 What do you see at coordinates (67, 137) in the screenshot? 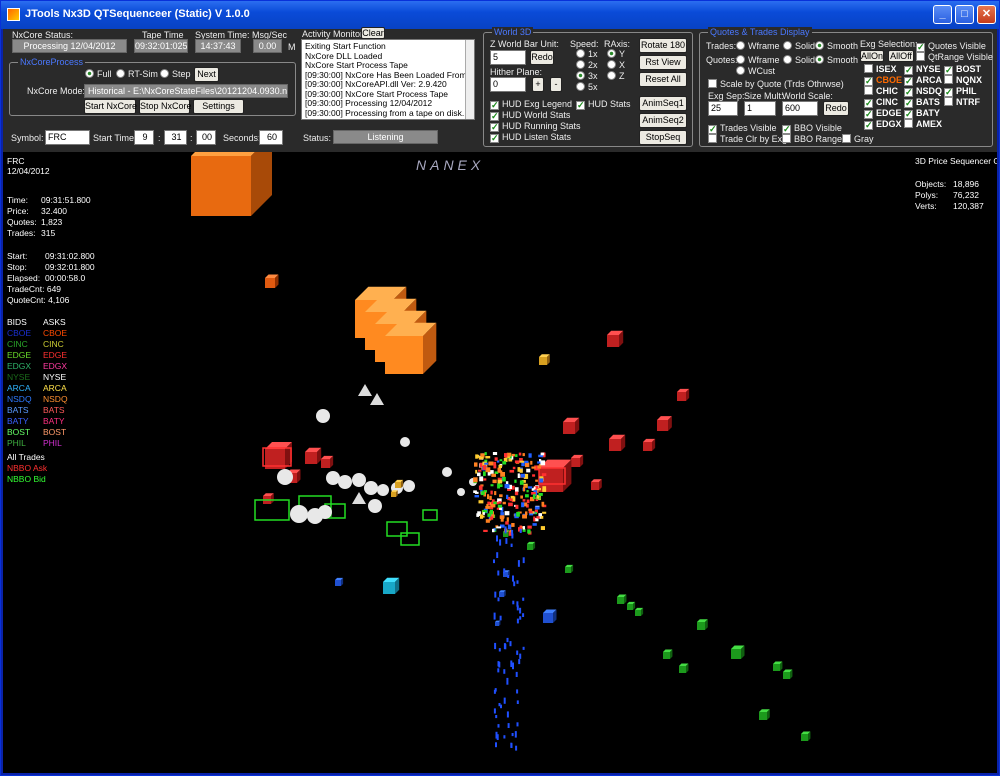
I see `symbol-input: FRC` at bounding box center [67, 137].